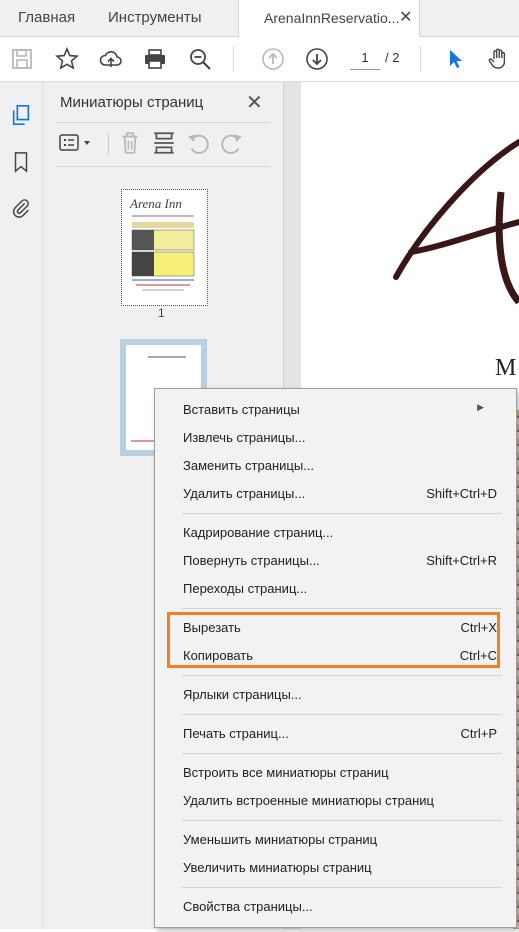 This screenshot has height=932, width=519. What do you see at coordinates (506, 368) in the screenshot?
I see `document-heading-fragment: М` at bounding box center [506, 368].